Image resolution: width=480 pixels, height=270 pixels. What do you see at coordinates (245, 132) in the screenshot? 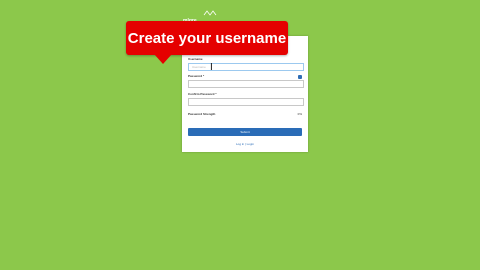
I see `submit-button: Submit` at bounding box center [245, 132].